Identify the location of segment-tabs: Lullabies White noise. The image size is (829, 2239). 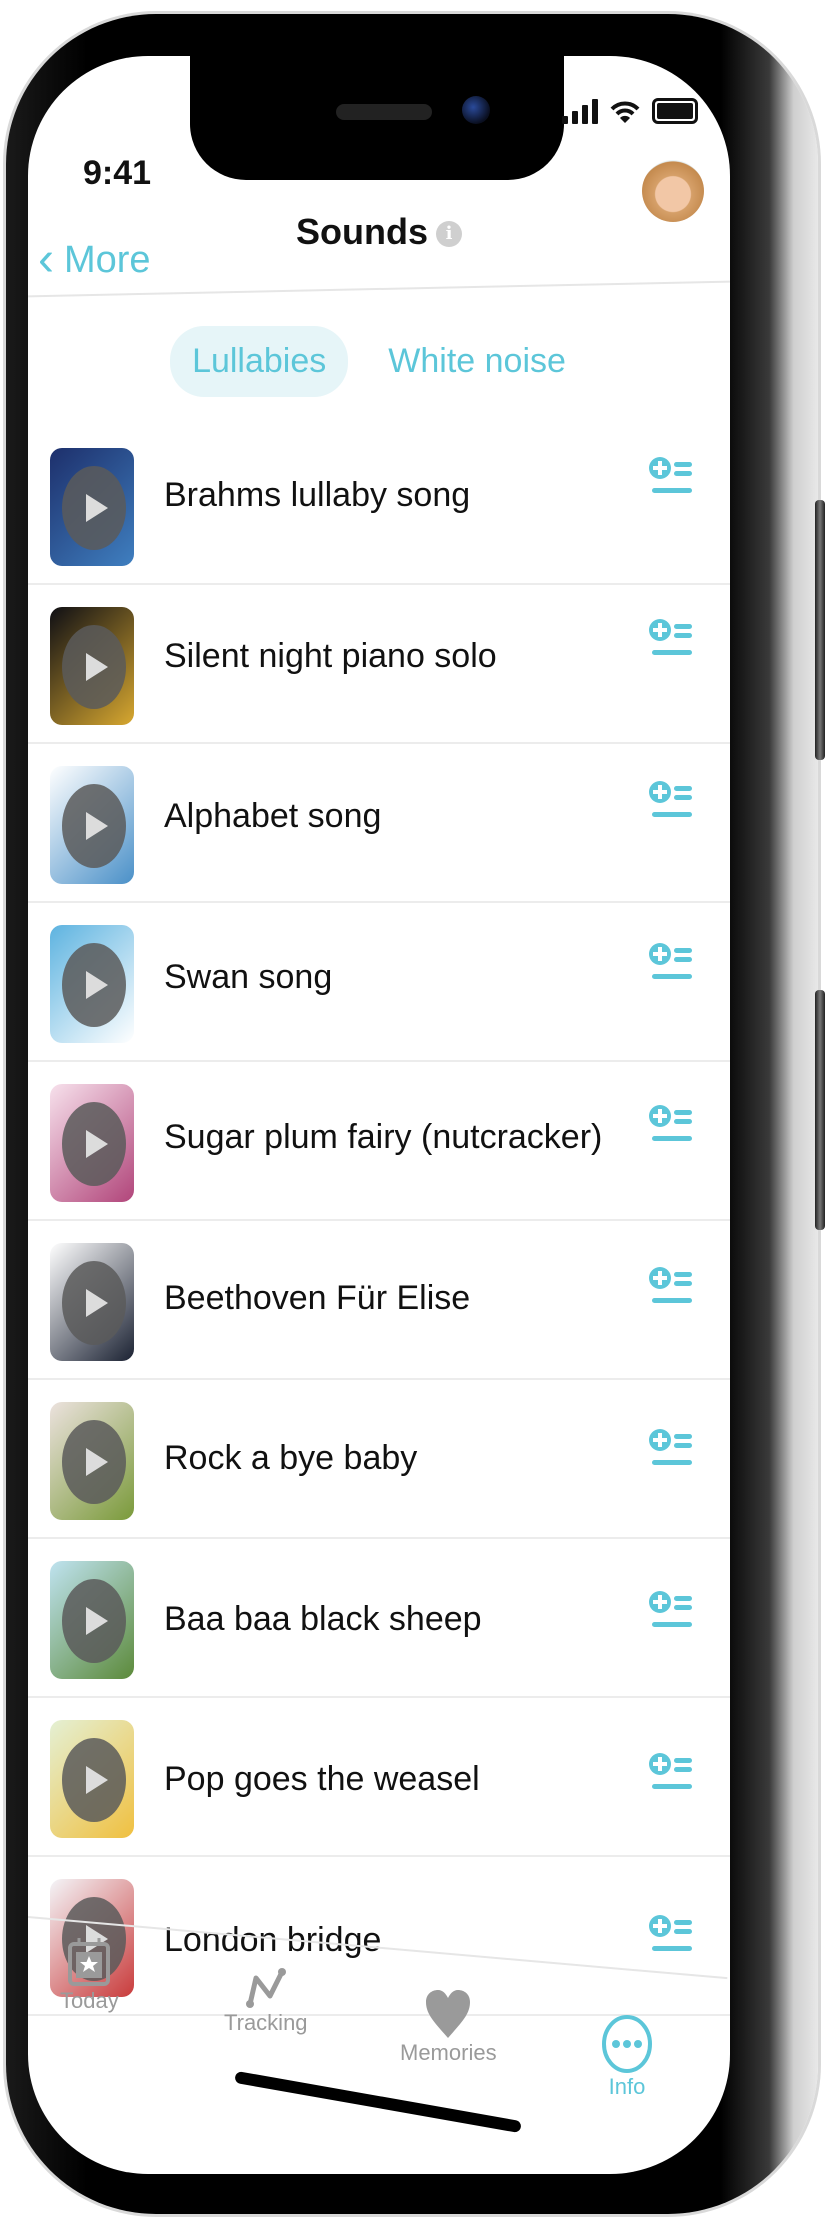
(379, 361).